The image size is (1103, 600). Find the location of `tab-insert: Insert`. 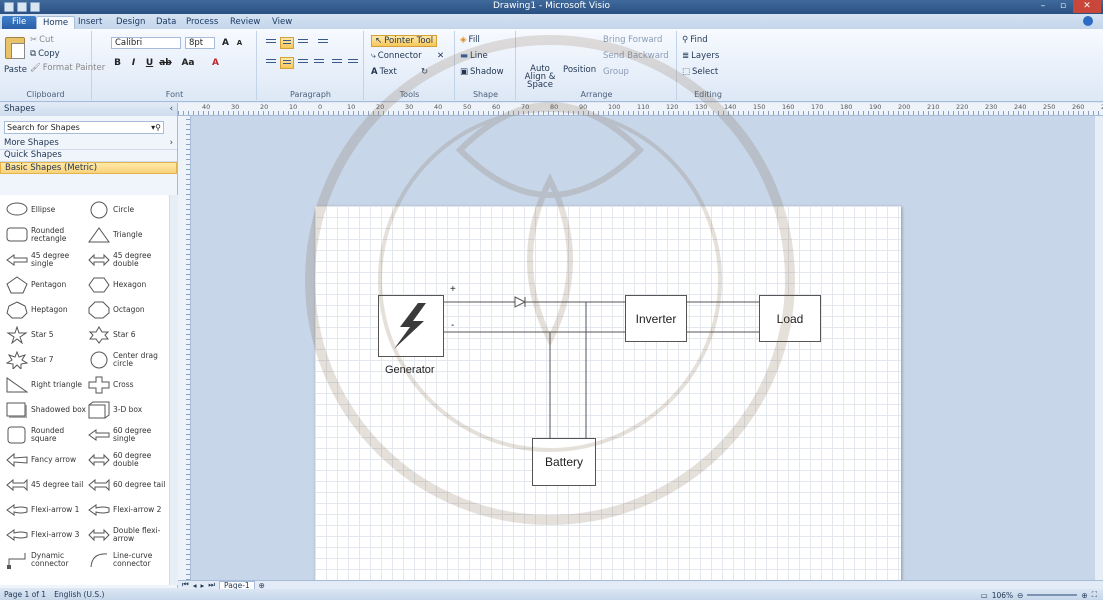

tab-insert: Insert is located at coordinates (90, 22).